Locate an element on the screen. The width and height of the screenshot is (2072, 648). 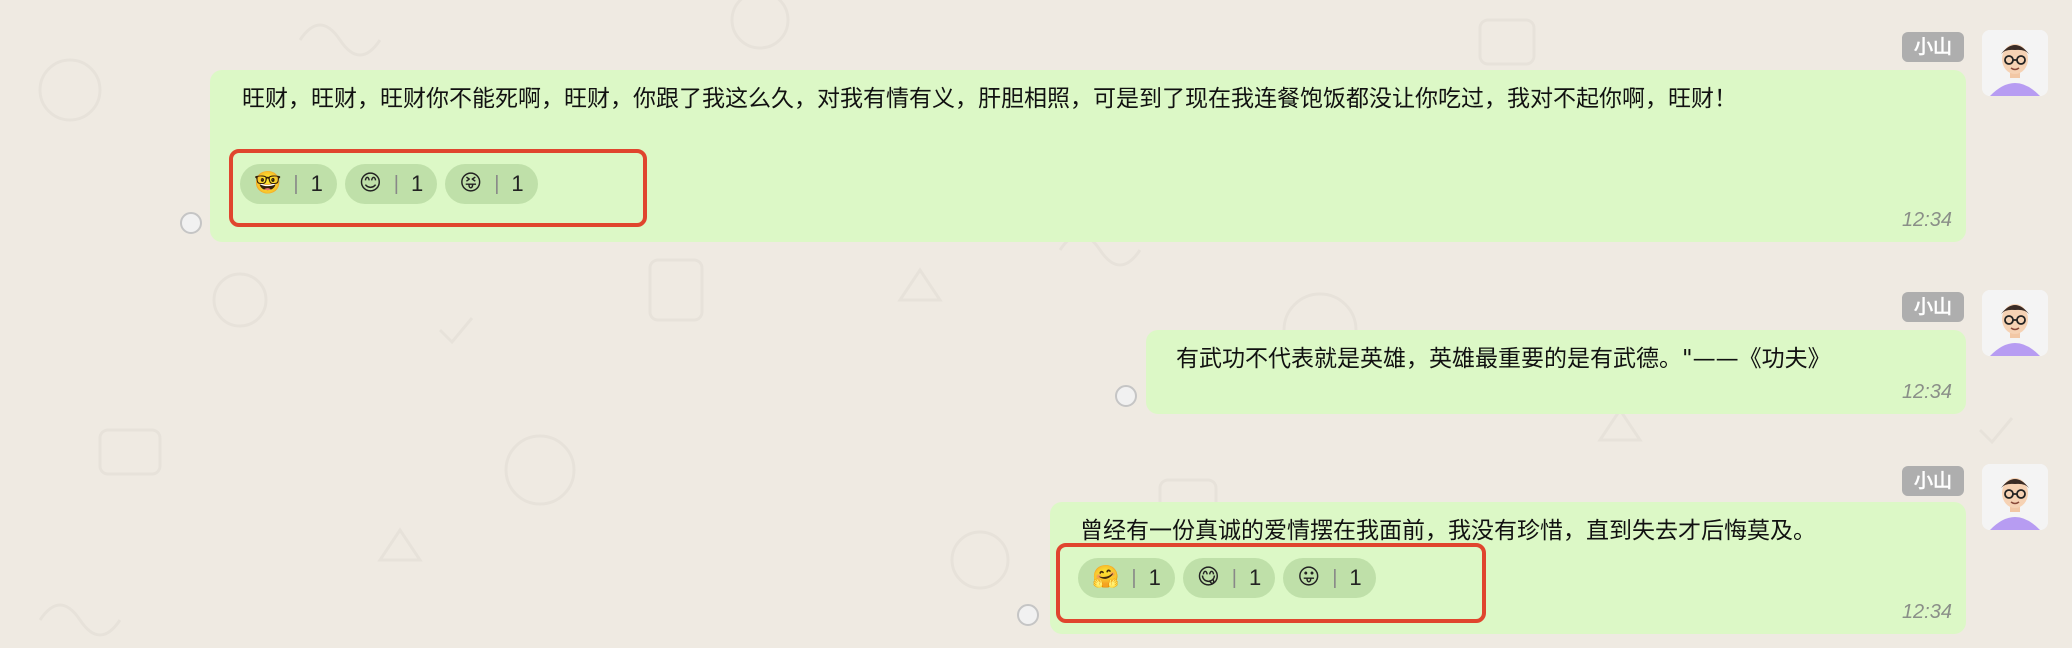
message-bubble: 有武功不代表就是英雄，英雄最重要的是有武德。"——《功夫》 12:34 is located at coordinates (1556, 372).